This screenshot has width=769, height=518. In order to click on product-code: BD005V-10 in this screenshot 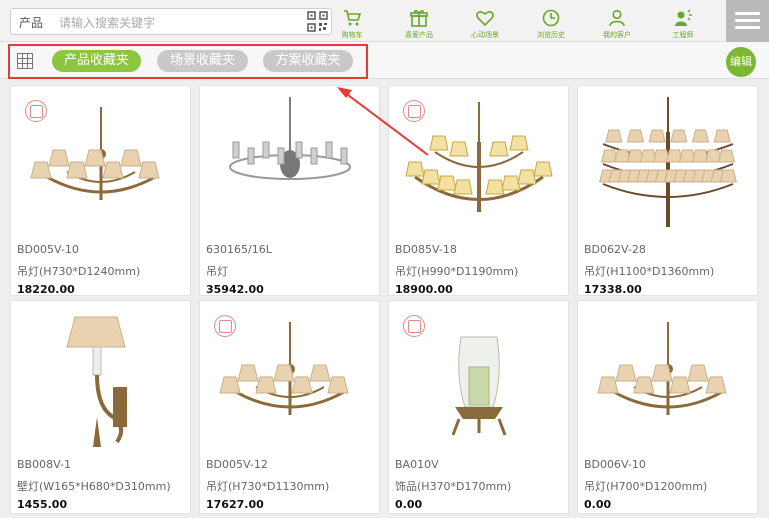, I will do `click(48, 249)`.